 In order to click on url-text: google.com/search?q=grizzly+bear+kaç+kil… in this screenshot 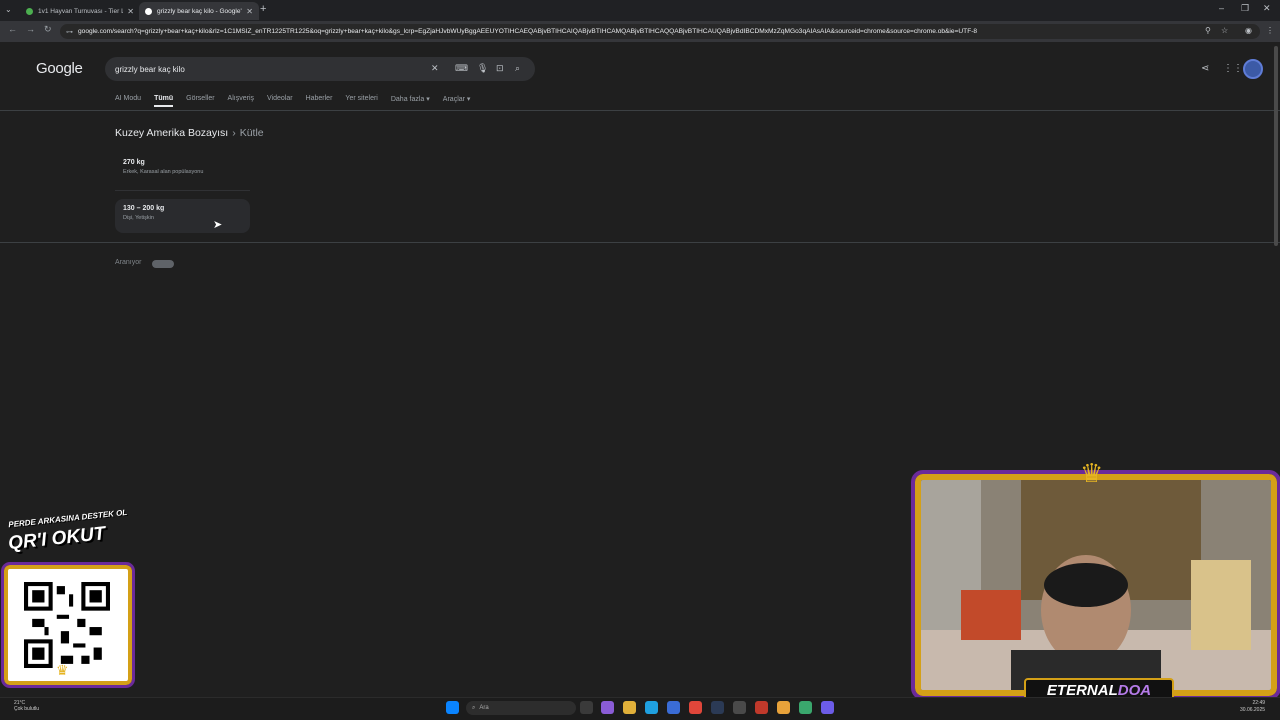, I will do `click(528, 31)`.